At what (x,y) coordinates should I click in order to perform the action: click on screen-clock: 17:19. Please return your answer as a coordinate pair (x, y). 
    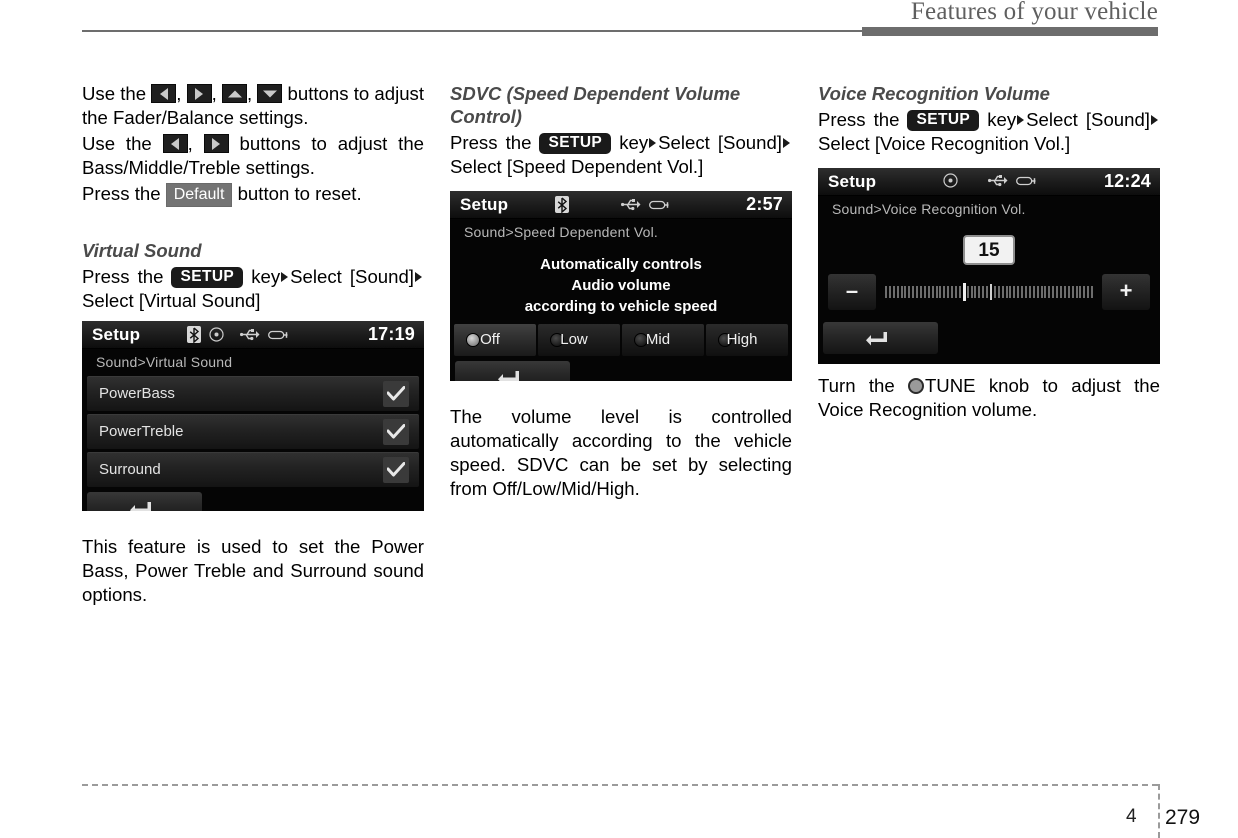
    Looking at the image, I should click on (391, 334).